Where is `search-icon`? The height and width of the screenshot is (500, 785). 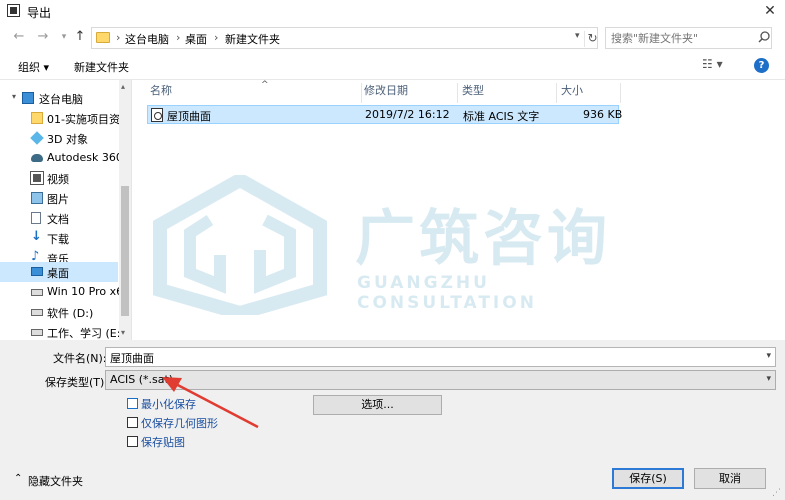 search-icon is located at coordinates (764, 37).